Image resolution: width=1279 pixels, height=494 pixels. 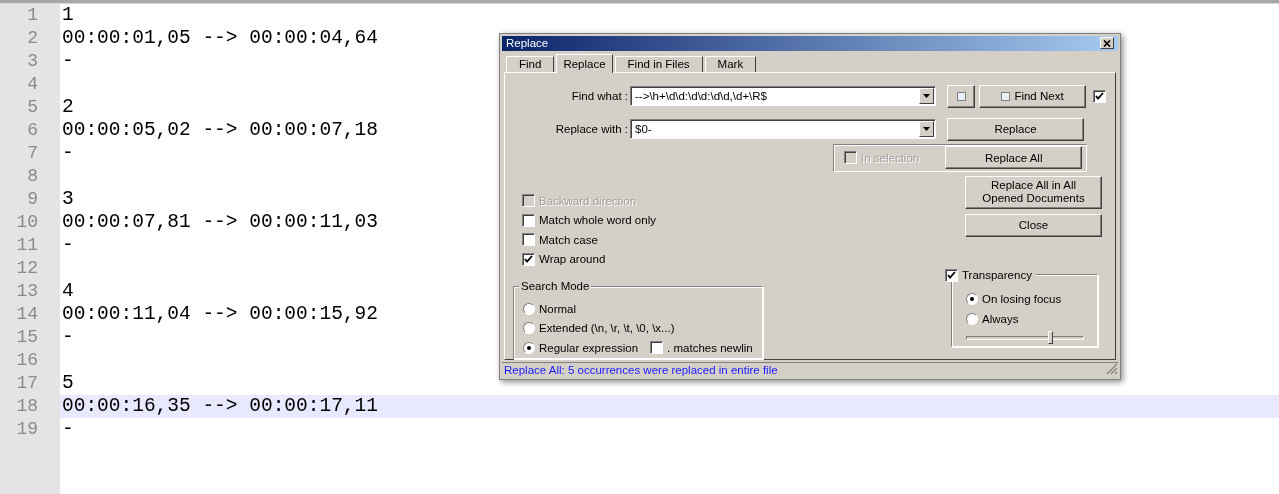 What do you see at coordinates (1014, 158) in the screenshot?
I see `replace-all-button: Replace All` at bounding box center [1014, 158].